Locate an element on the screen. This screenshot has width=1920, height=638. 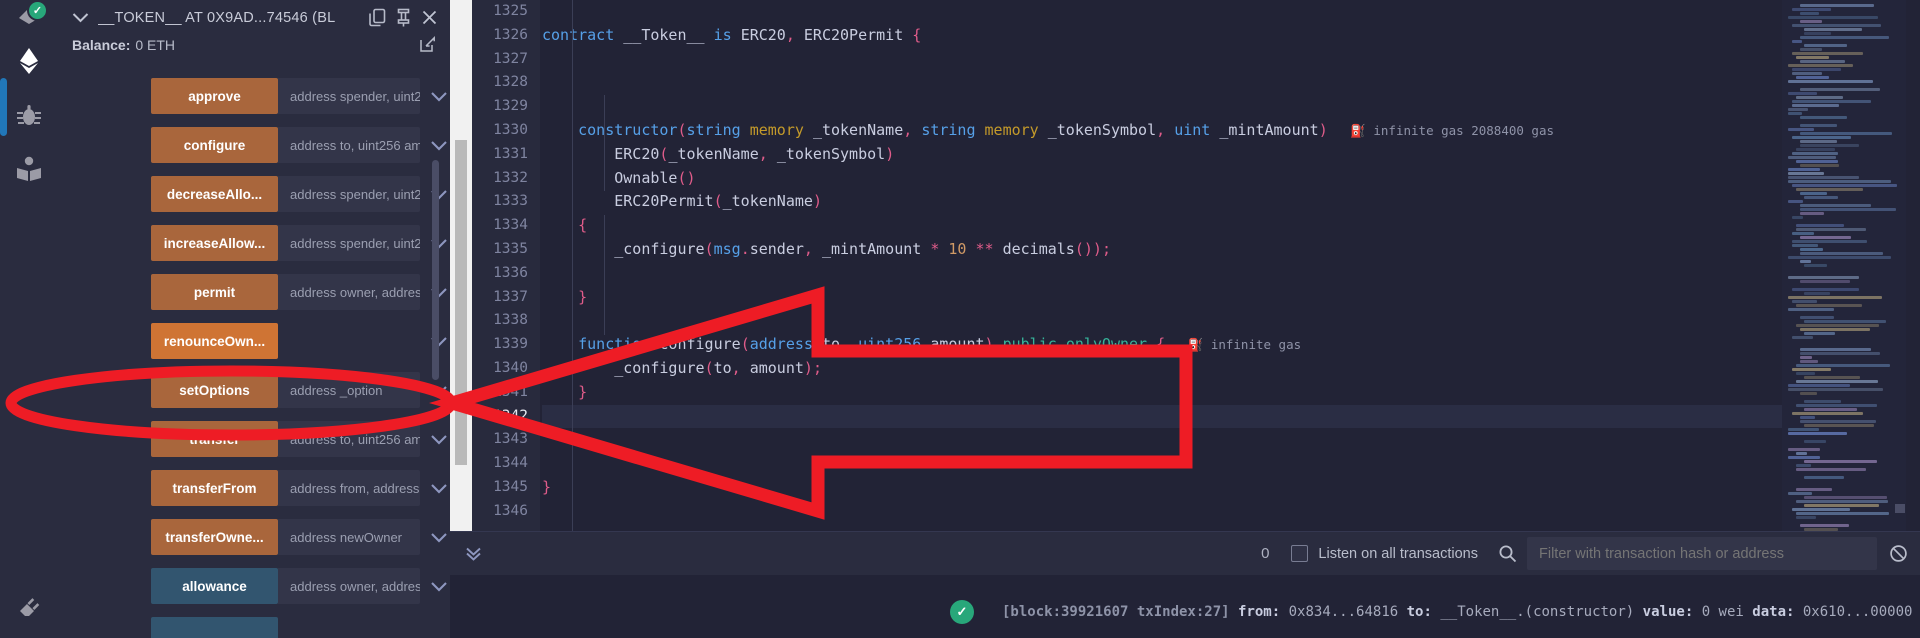
close-icon is located at coordinates (429, 17).